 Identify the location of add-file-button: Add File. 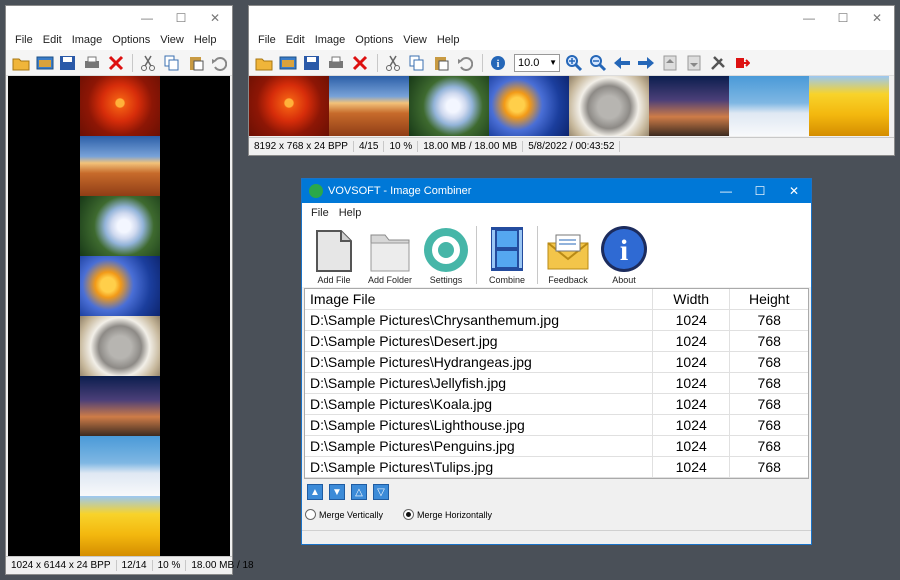
(334, 255).